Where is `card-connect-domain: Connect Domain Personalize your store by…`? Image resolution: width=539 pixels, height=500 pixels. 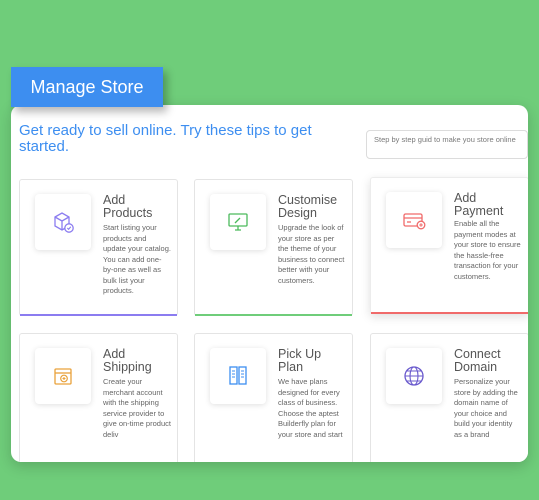
card-connect-domain: Connect Domain Personalize your store by… is located at coordinates (449, 397).